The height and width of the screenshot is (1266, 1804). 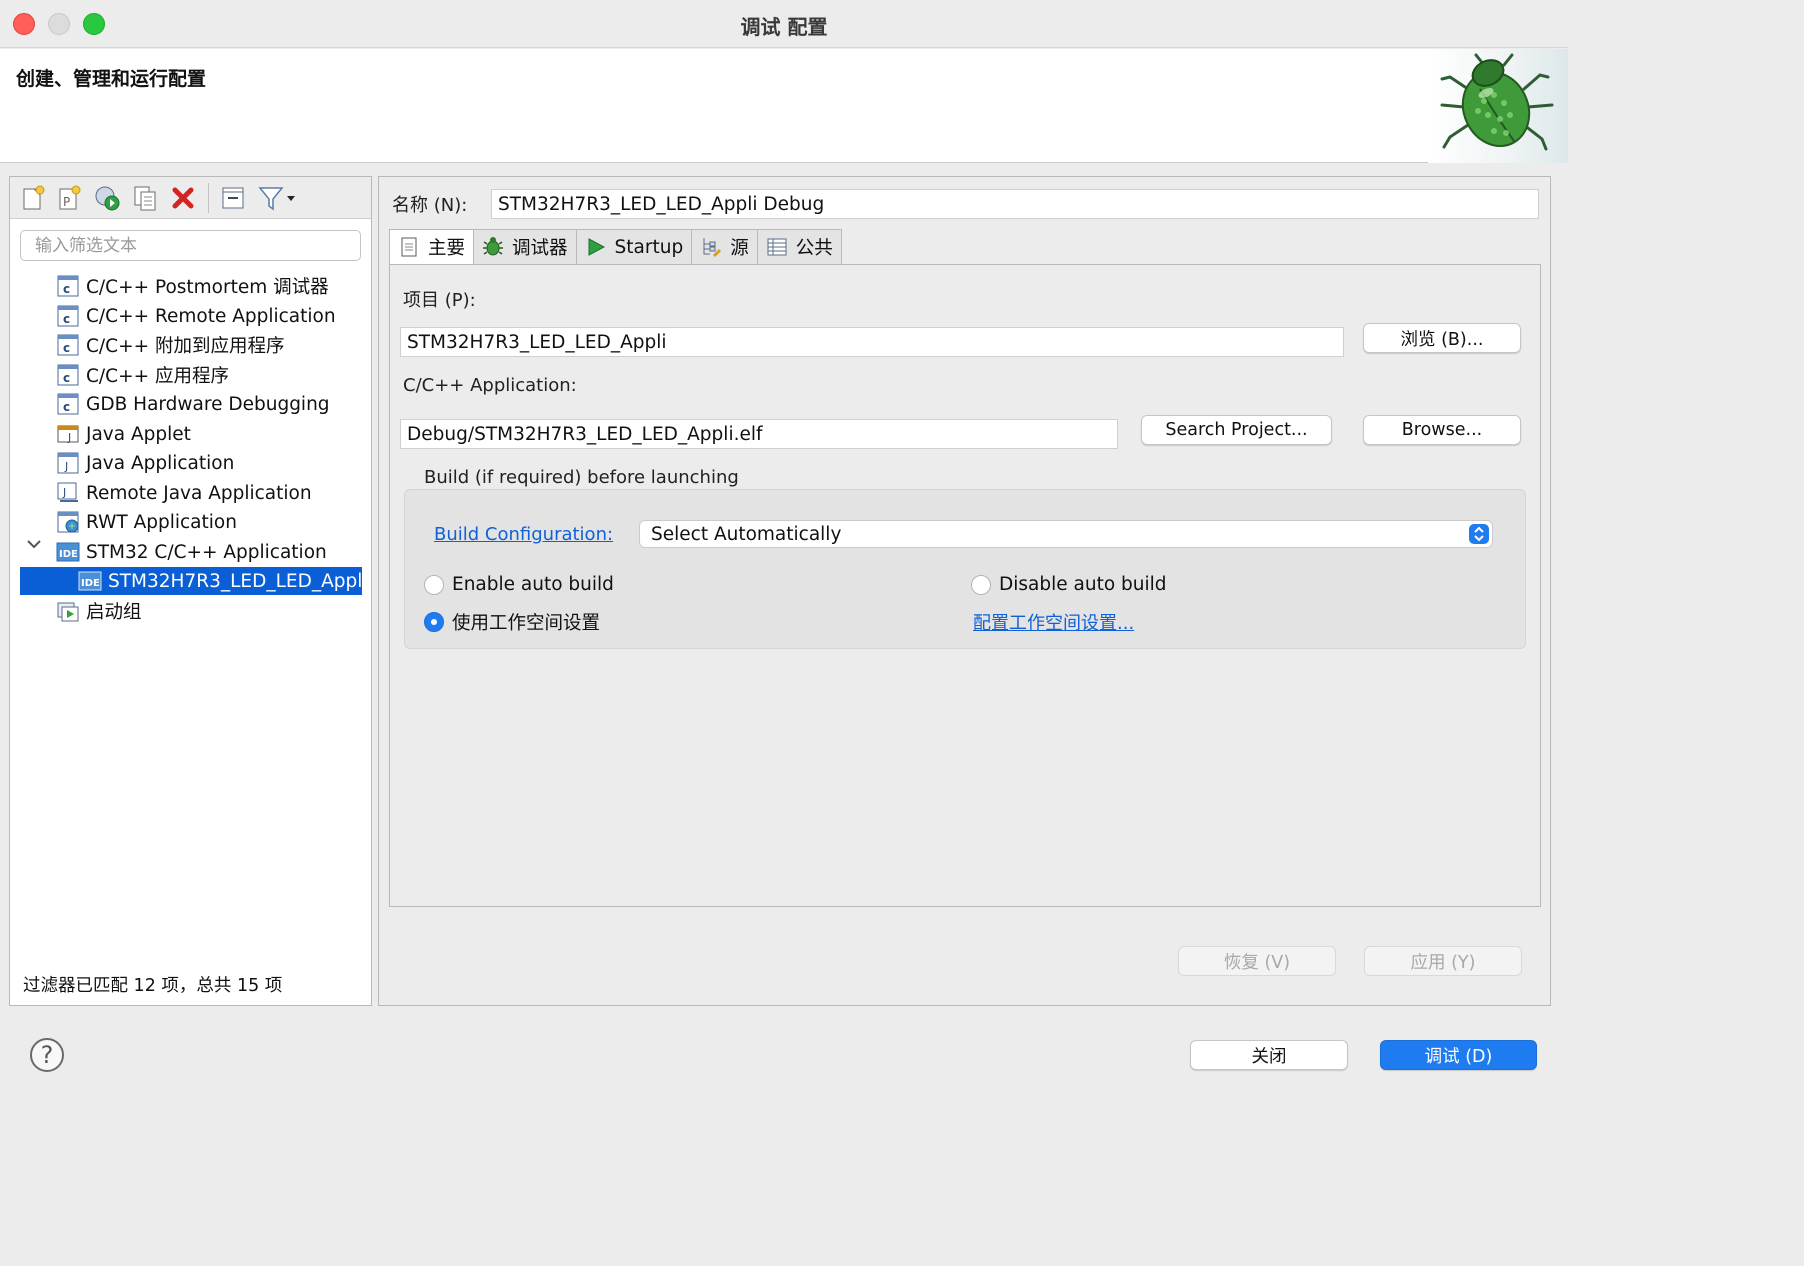 I want to click on revert-button: 恢复 (V), so click(x=1257, y=961).